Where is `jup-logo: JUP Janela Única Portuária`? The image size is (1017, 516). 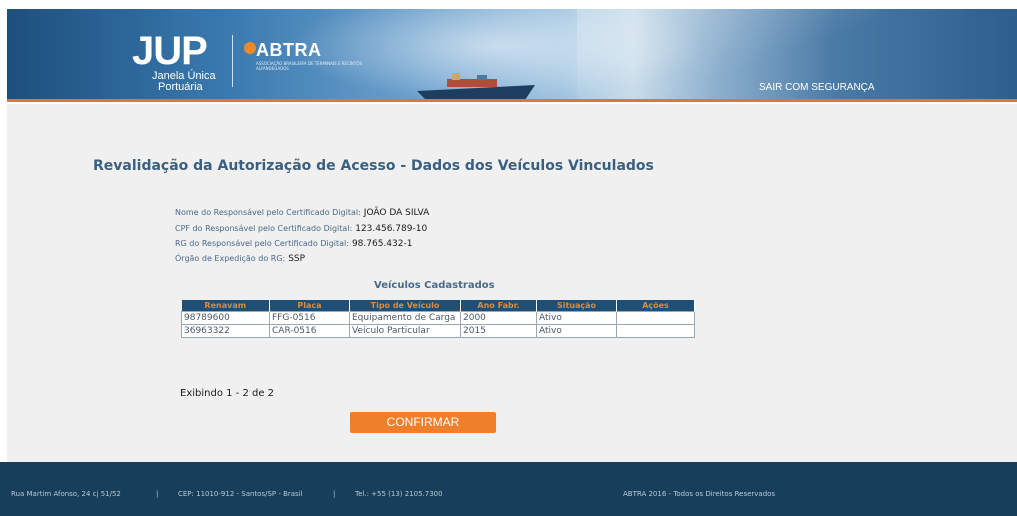
jup-logo: JUP Janela Única Portuária is located at coordinates (174, 62).